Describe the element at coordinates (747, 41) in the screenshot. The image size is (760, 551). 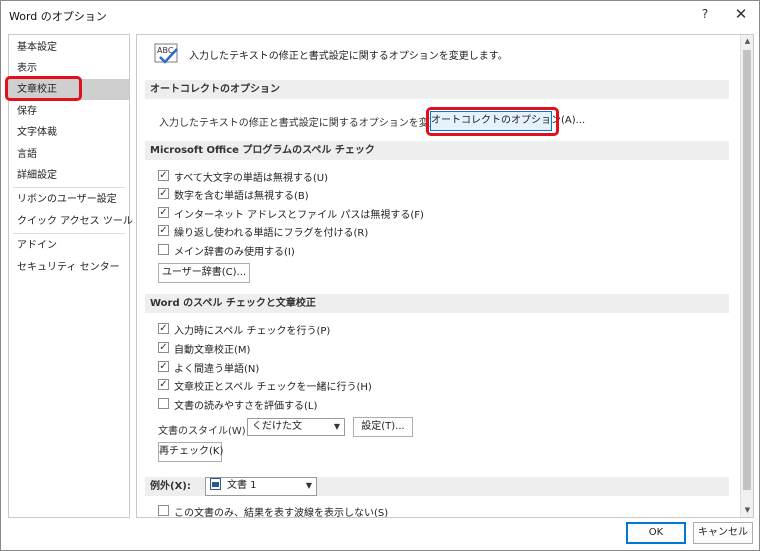
I see `scroll-up-icon: ▲` at that location.